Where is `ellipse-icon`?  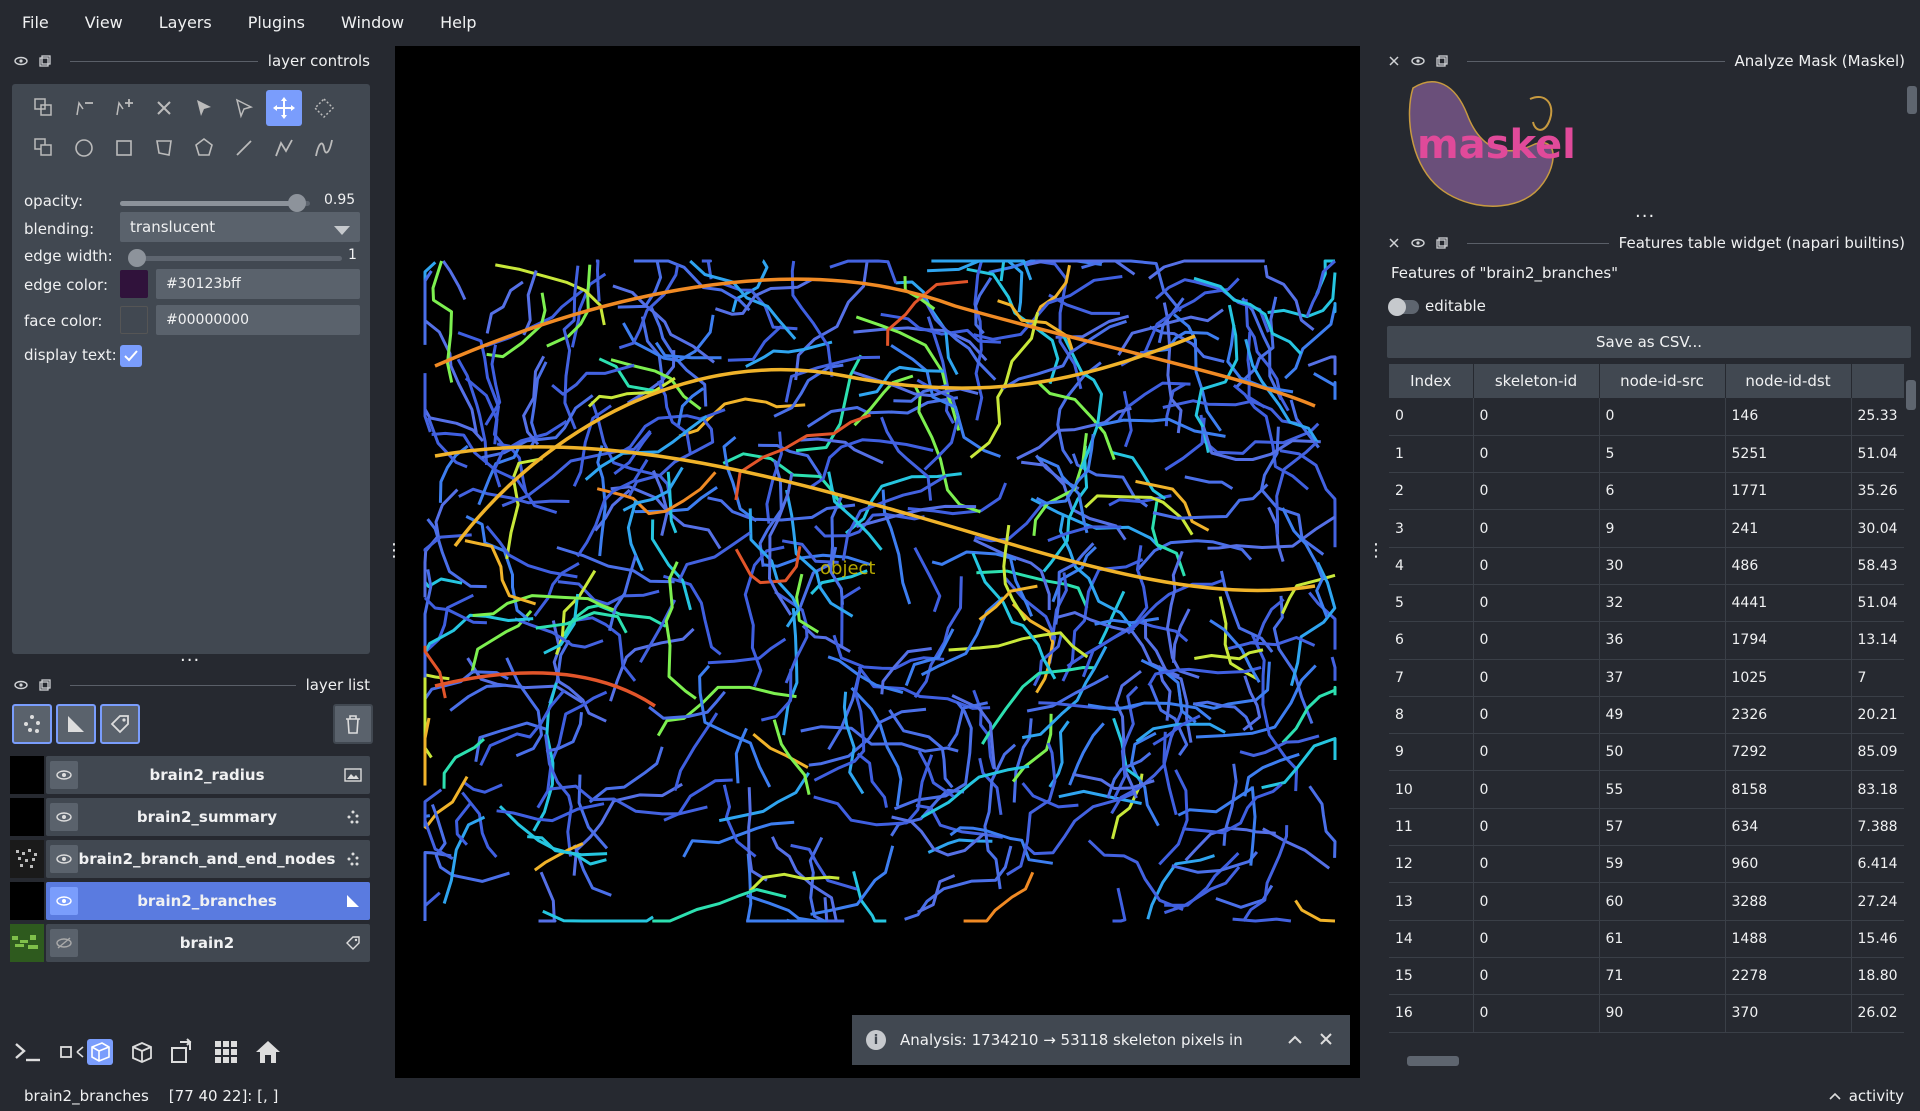 ellipse-icon is located at coordinates (84, 148).